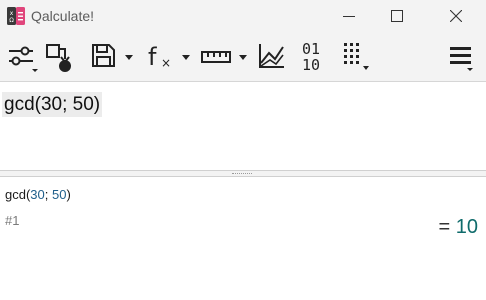  Describe the element at coordinates (311, 64) in the screenshot. I see `number-bases-bottom: 10` at that location.